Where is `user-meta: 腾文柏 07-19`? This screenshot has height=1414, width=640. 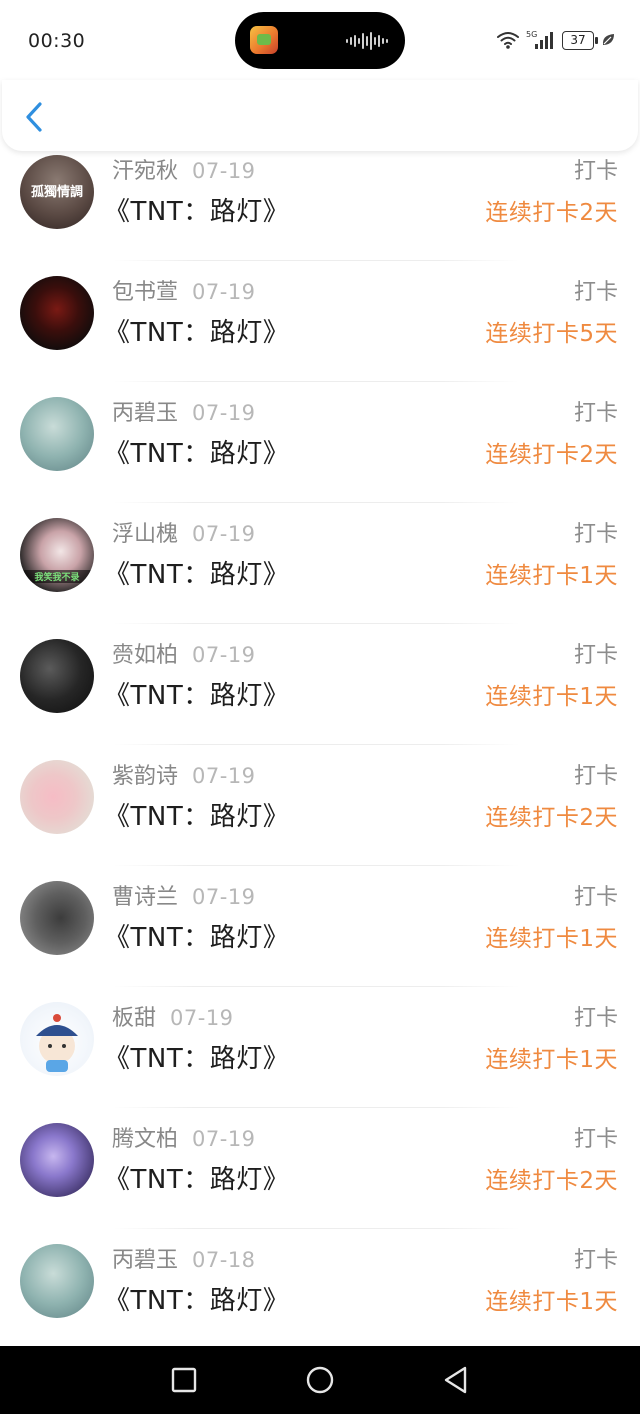 user-meta: 腾文柏 07-19 is located at coordinates (184, 1137).